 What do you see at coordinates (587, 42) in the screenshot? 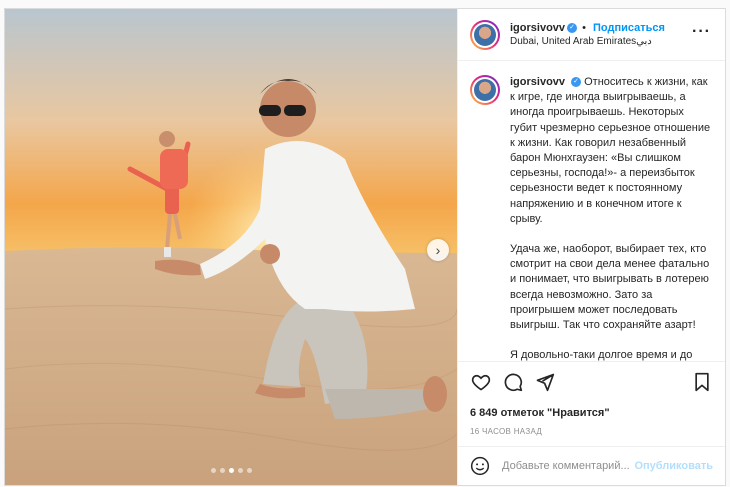
I see `location-link: Dubai, United Arab Emiratesدبي` at bounding box center [587, 42].